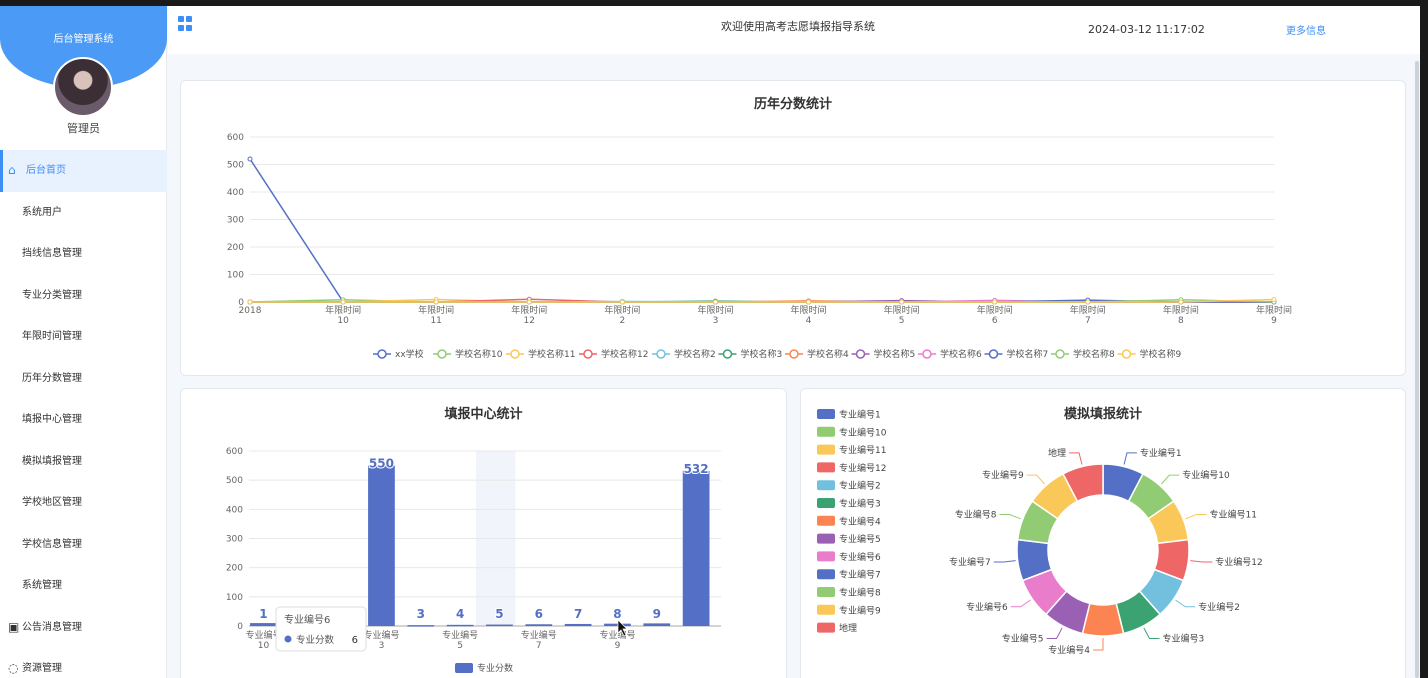 The width and height of the screenshot is (1428, 678). What do you see at coordinates (83, 171) in the screenshot?
I see `sidebar-item-0: ⌂ 后台首页` at bounding box center [83, 171].